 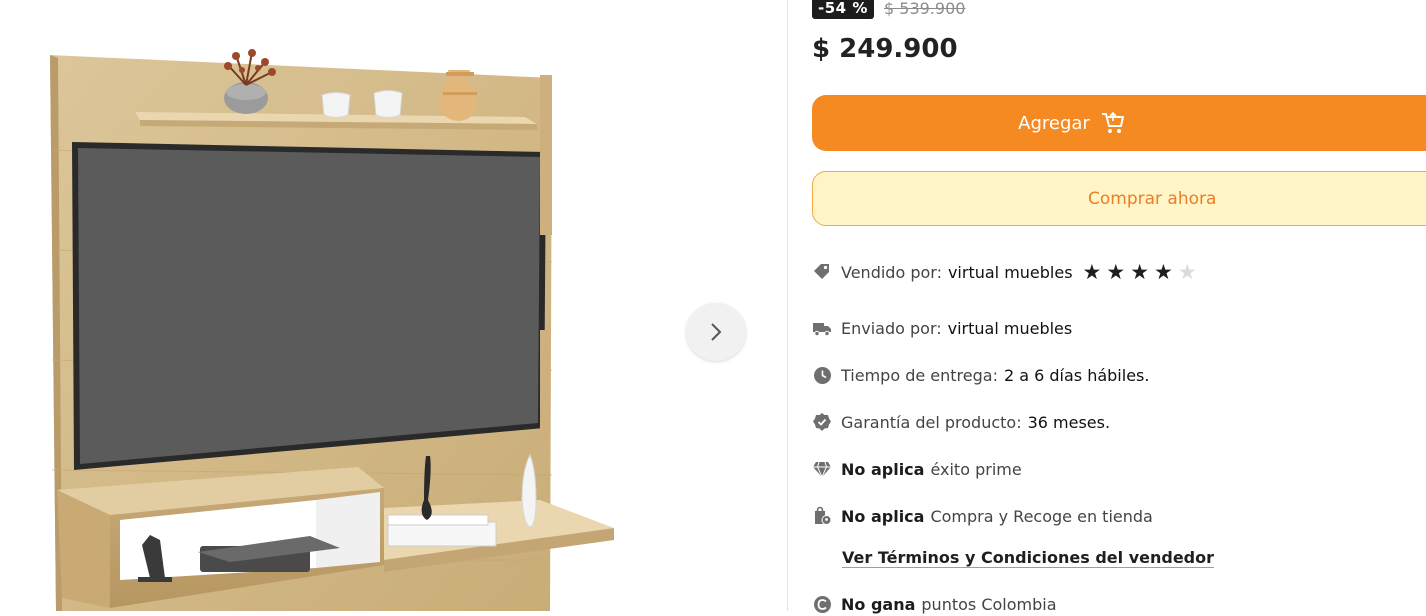 What do you see at coordinates (822, 469) in the screenshot?
I see `diamond-icon` at bounding box center [822, 469].